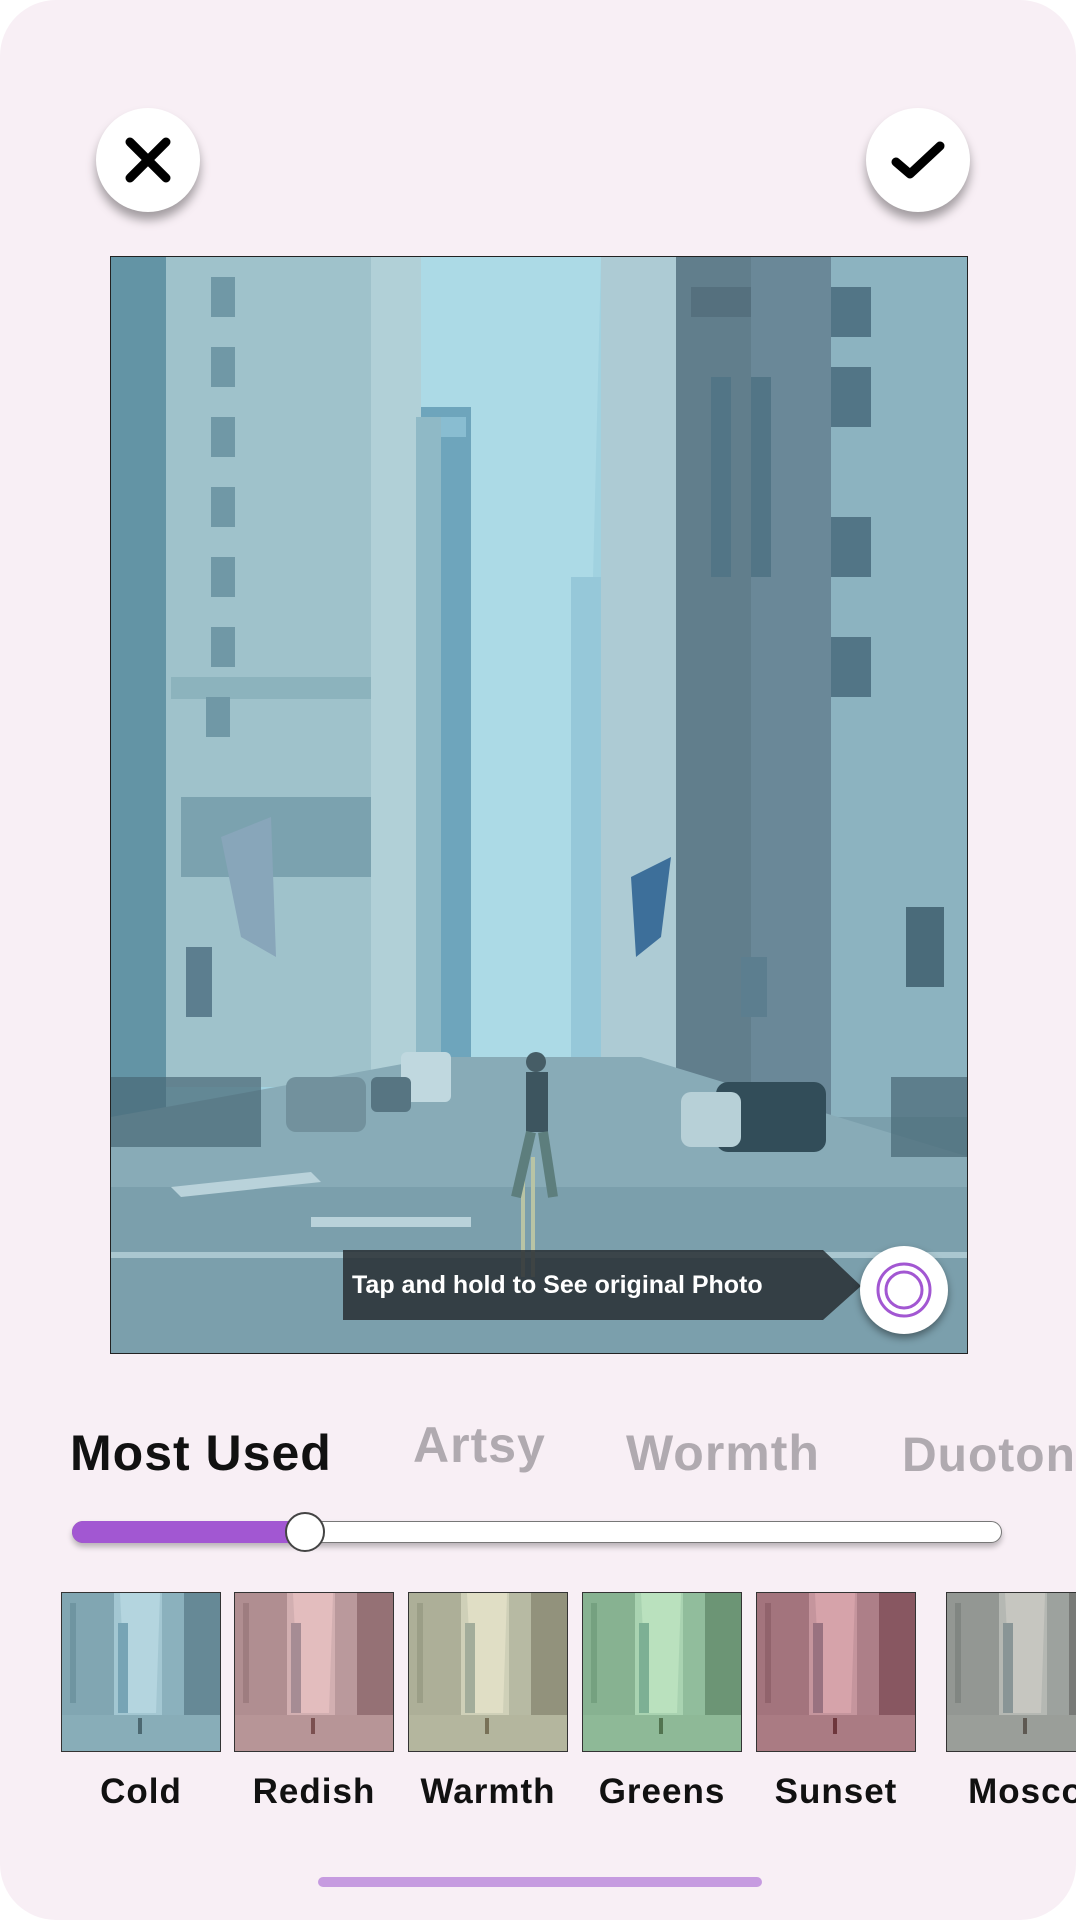 This screenshot has width=1080, height=1920. I want to click on filter-label: Mosco, so click(1022, 1791).